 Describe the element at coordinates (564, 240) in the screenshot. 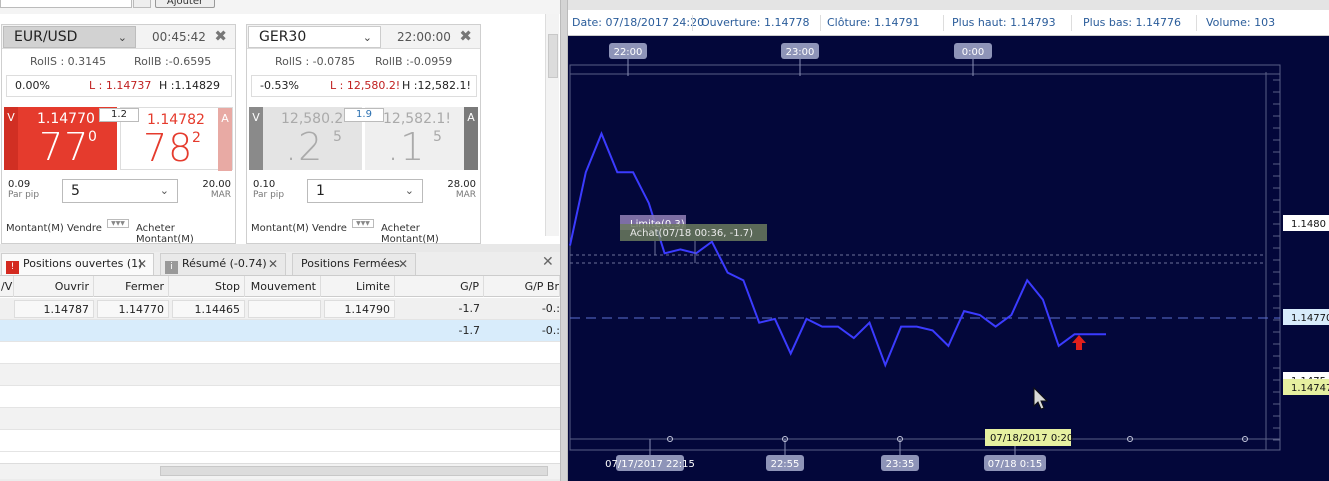

I see `panel-splitter` at that location.